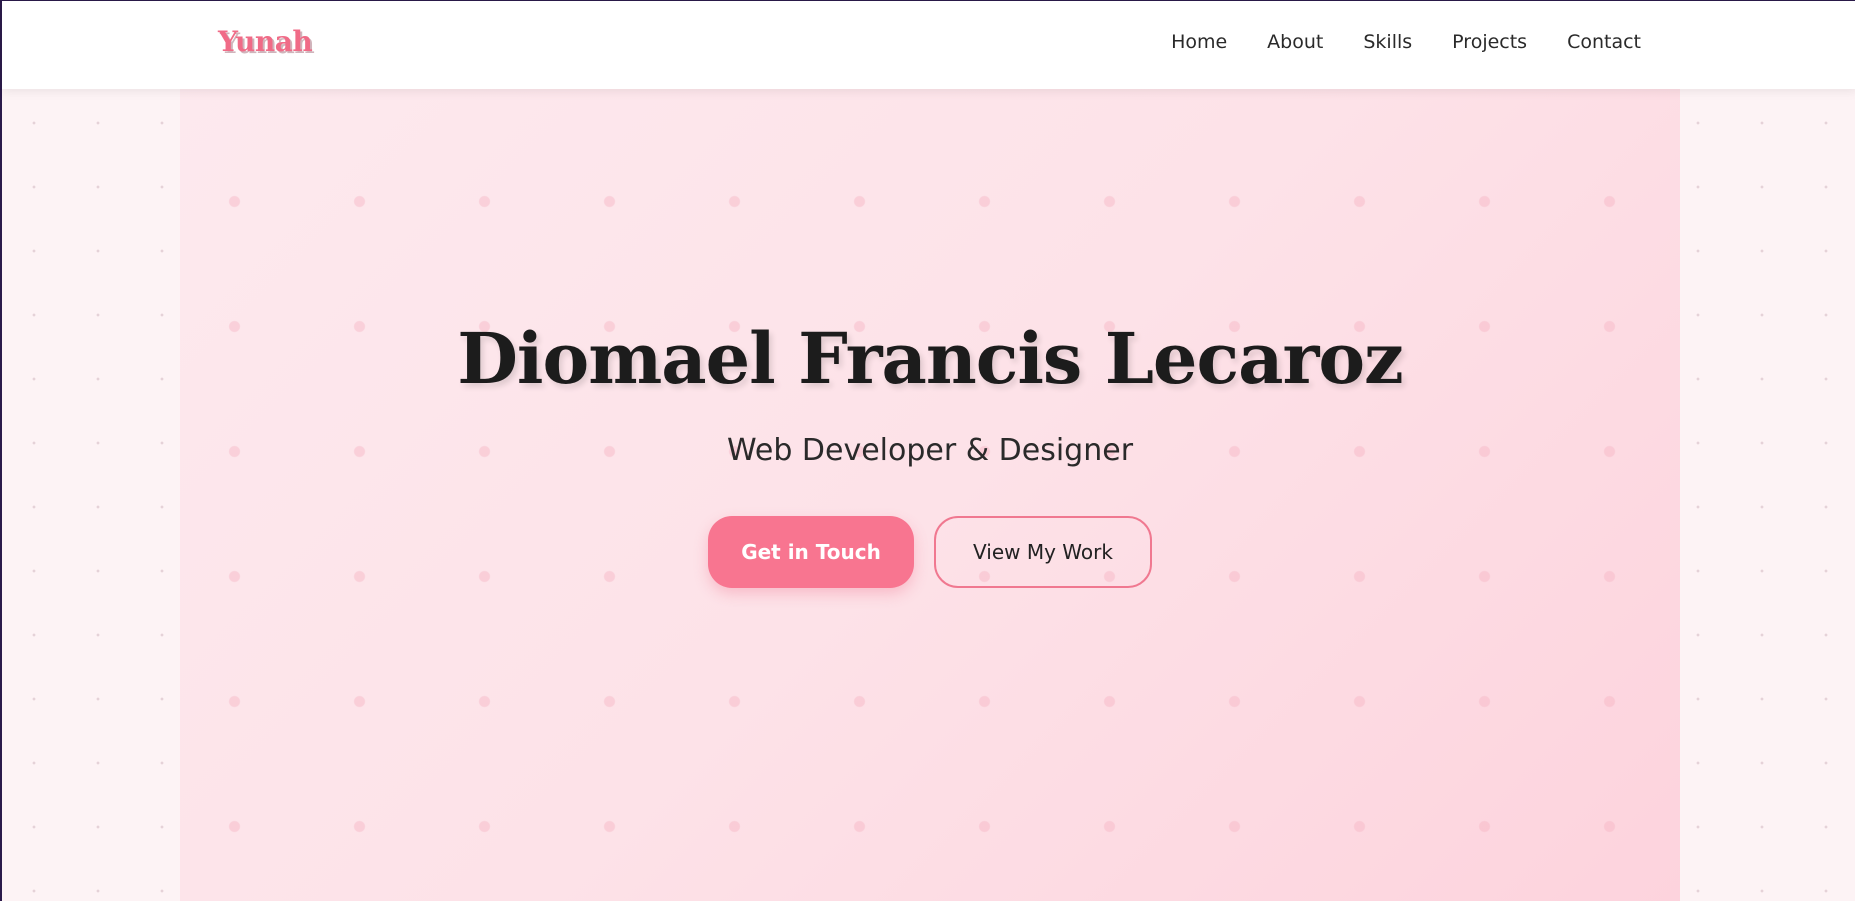 Image resolution: width=1855 pixels, height=901 pixels. Describe the element at coordinates (1604, 42) in the screenshot. I see `nav-link-contact: Contact` at that location.